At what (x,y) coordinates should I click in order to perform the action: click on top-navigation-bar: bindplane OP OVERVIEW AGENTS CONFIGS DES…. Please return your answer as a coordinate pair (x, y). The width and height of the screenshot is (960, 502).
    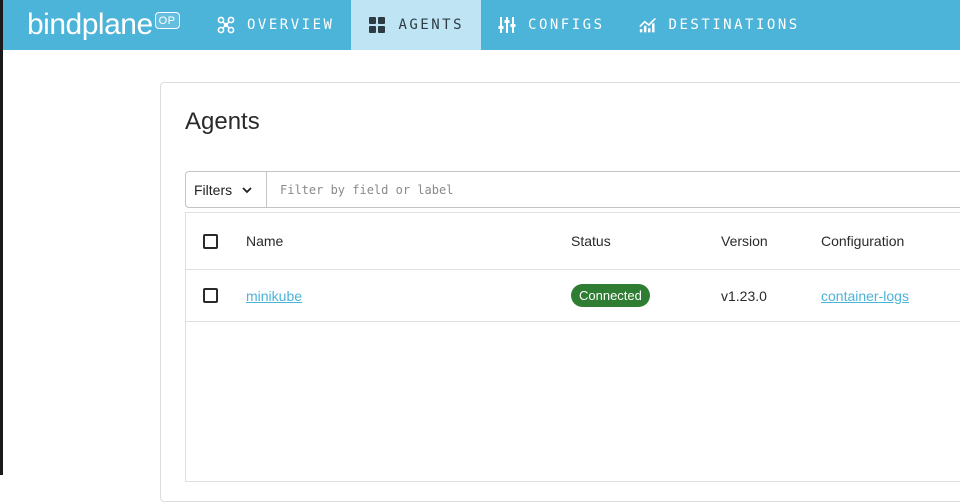
    Looking at the image, I should click on (481, 25).